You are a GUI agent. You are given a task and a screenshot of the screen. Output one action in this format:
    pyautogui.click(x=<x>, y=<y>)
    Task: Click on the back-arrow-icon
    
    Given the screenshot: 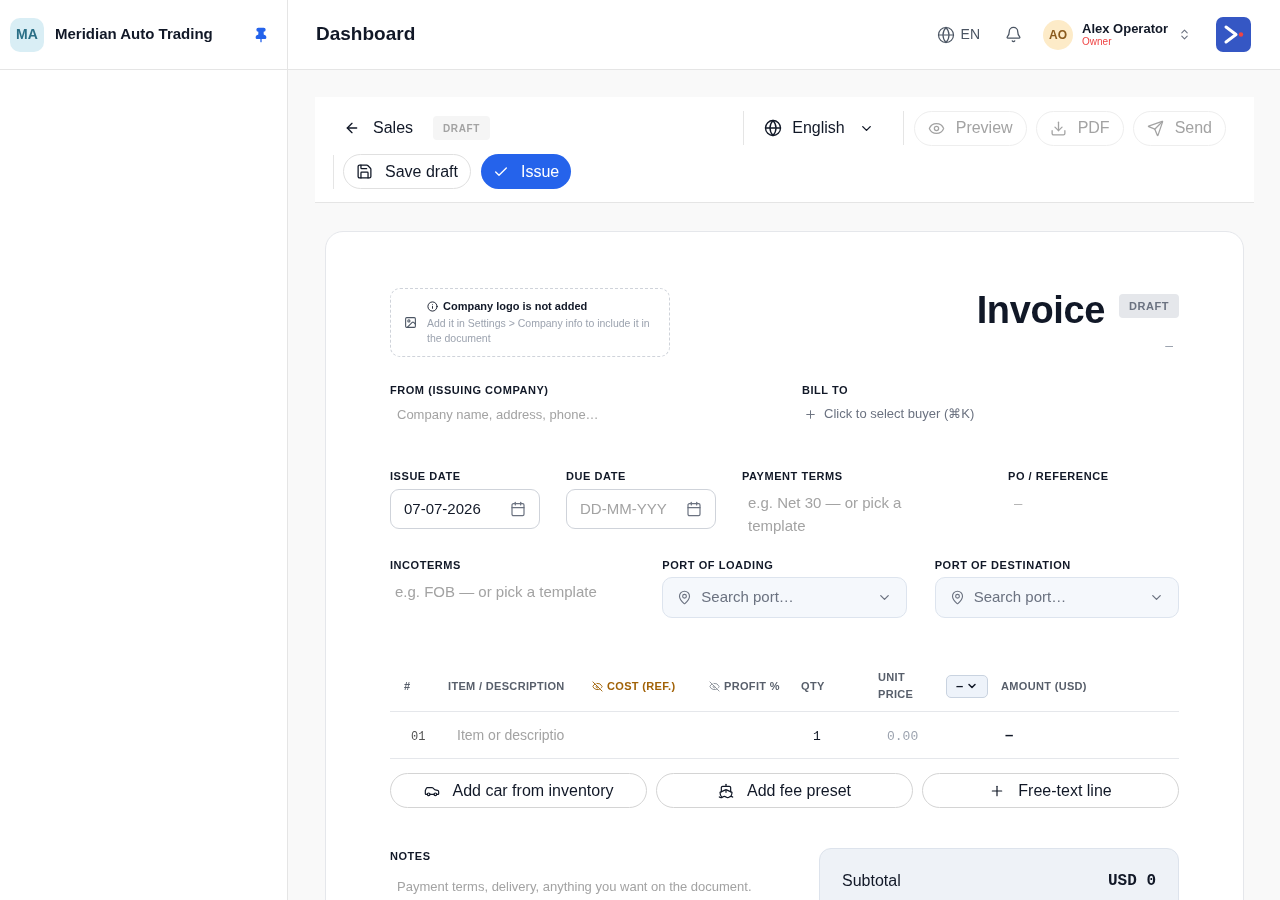 What is the action you would take?
    pyautogui.click(x=352, y=128)
    